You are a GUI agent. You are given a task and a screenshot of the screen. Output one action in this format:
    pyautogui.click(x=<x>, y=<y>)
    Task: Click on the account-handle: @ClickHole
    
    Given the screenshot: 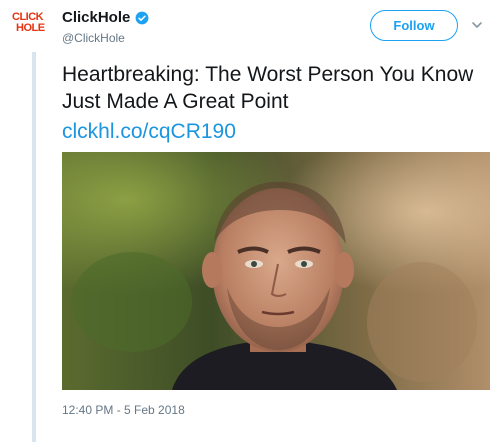 What is the action you would take?
    pyautogui.click(x=93, y=38)
    